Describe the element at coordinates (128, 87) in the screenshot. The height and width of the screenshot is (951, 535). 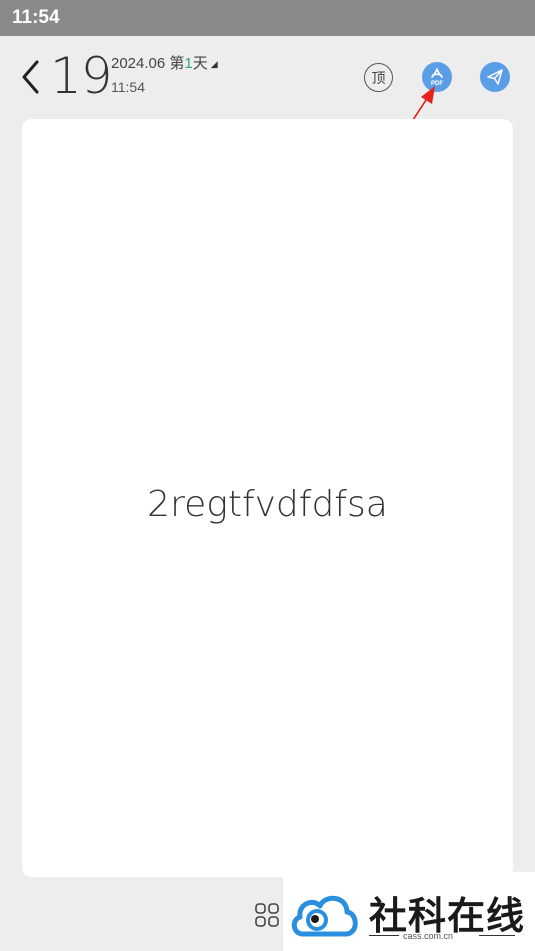
I see `entry-time: 11:54` at that location.